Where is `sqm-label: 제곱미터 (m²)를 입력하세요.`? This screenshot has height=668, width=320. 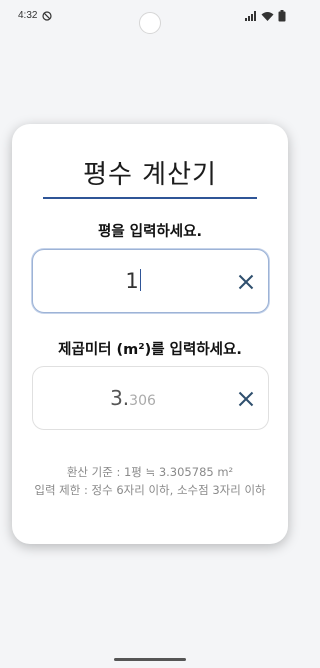
sqm-label: 제곱미터 (m²)를 입력하세요. is located at coordinates (150, 350).